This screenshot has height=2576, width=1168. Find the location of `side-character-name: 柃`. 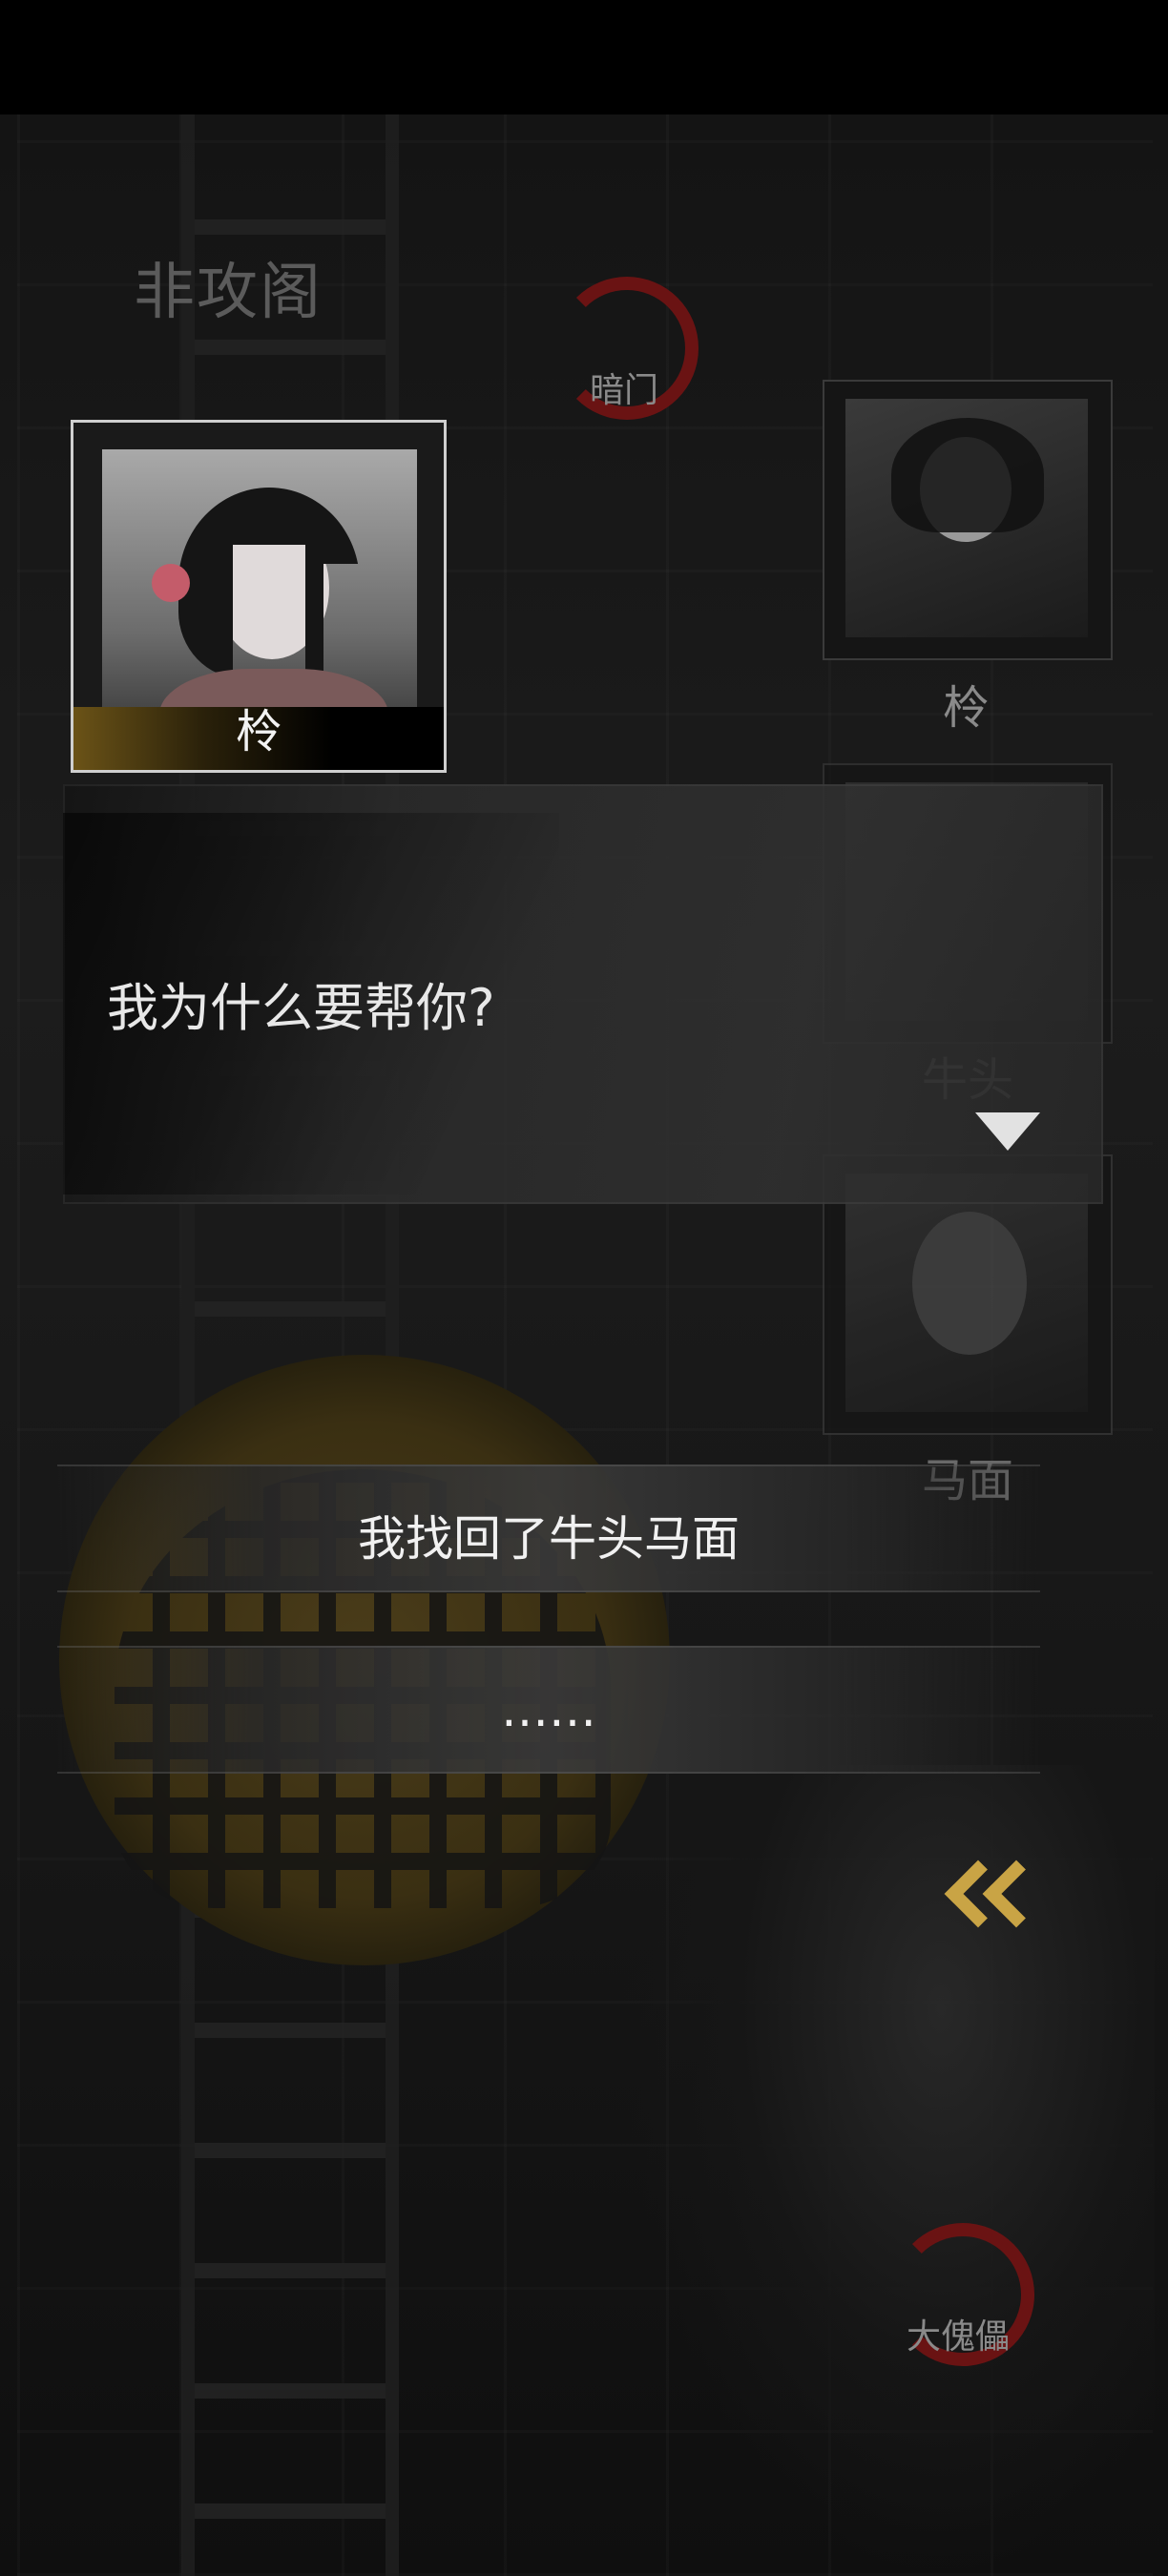

side-character-name: 柃 is located at coordinates (965, 708).